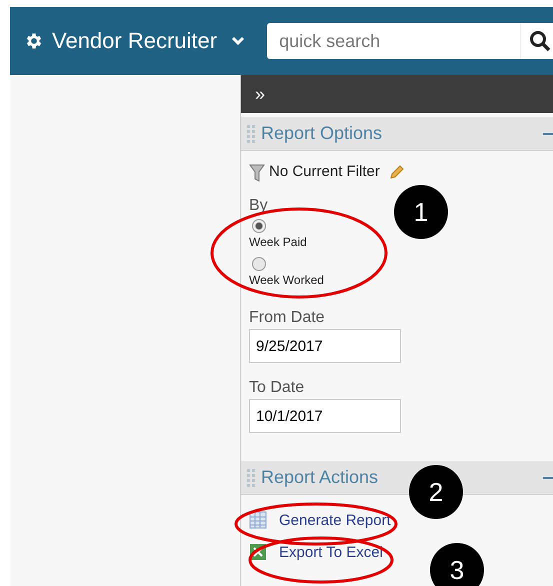  I want to click on expand-toggle: », so click(260, 94).